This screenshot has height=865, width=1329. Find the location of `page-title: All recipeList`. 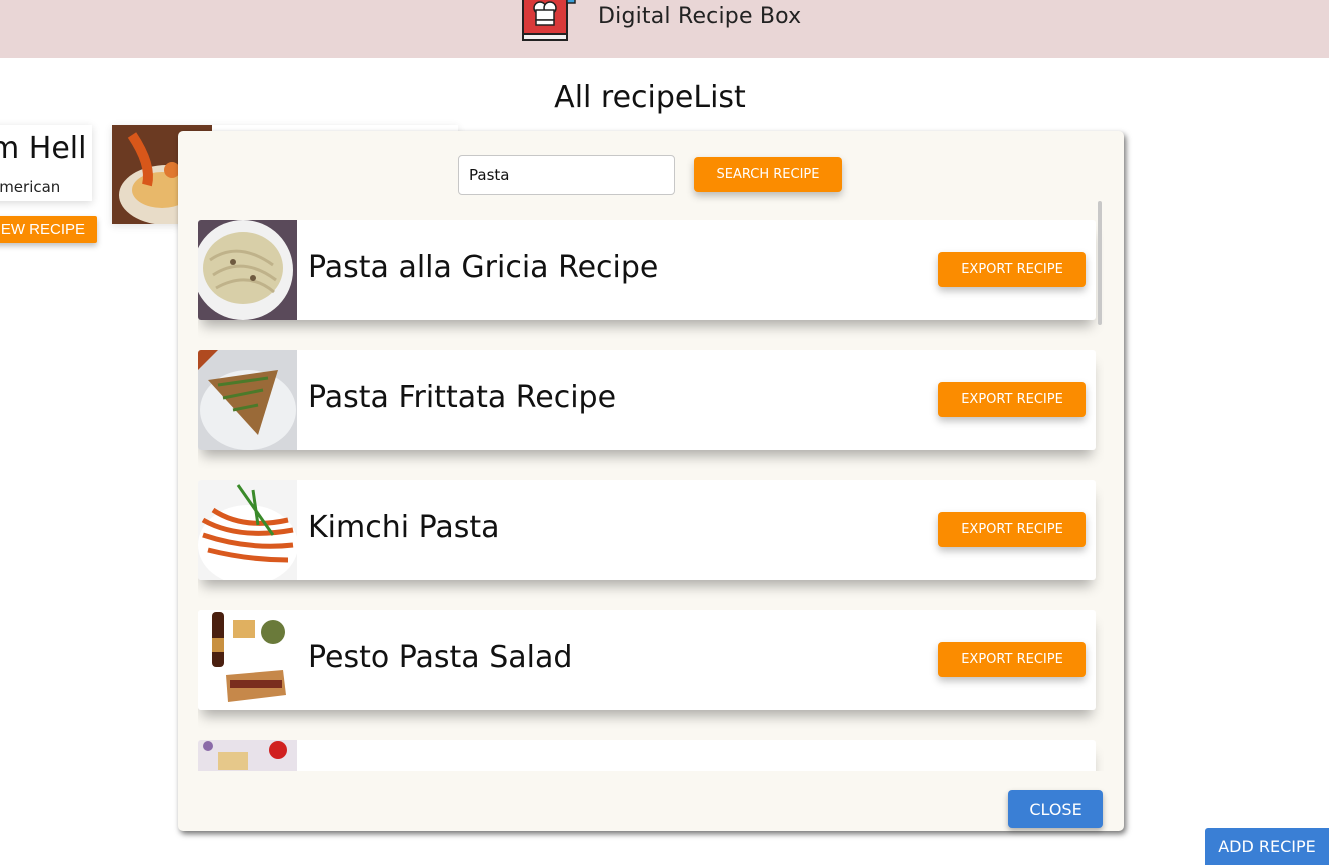

page-title: All recipeList is located at coordinates (650, 97).